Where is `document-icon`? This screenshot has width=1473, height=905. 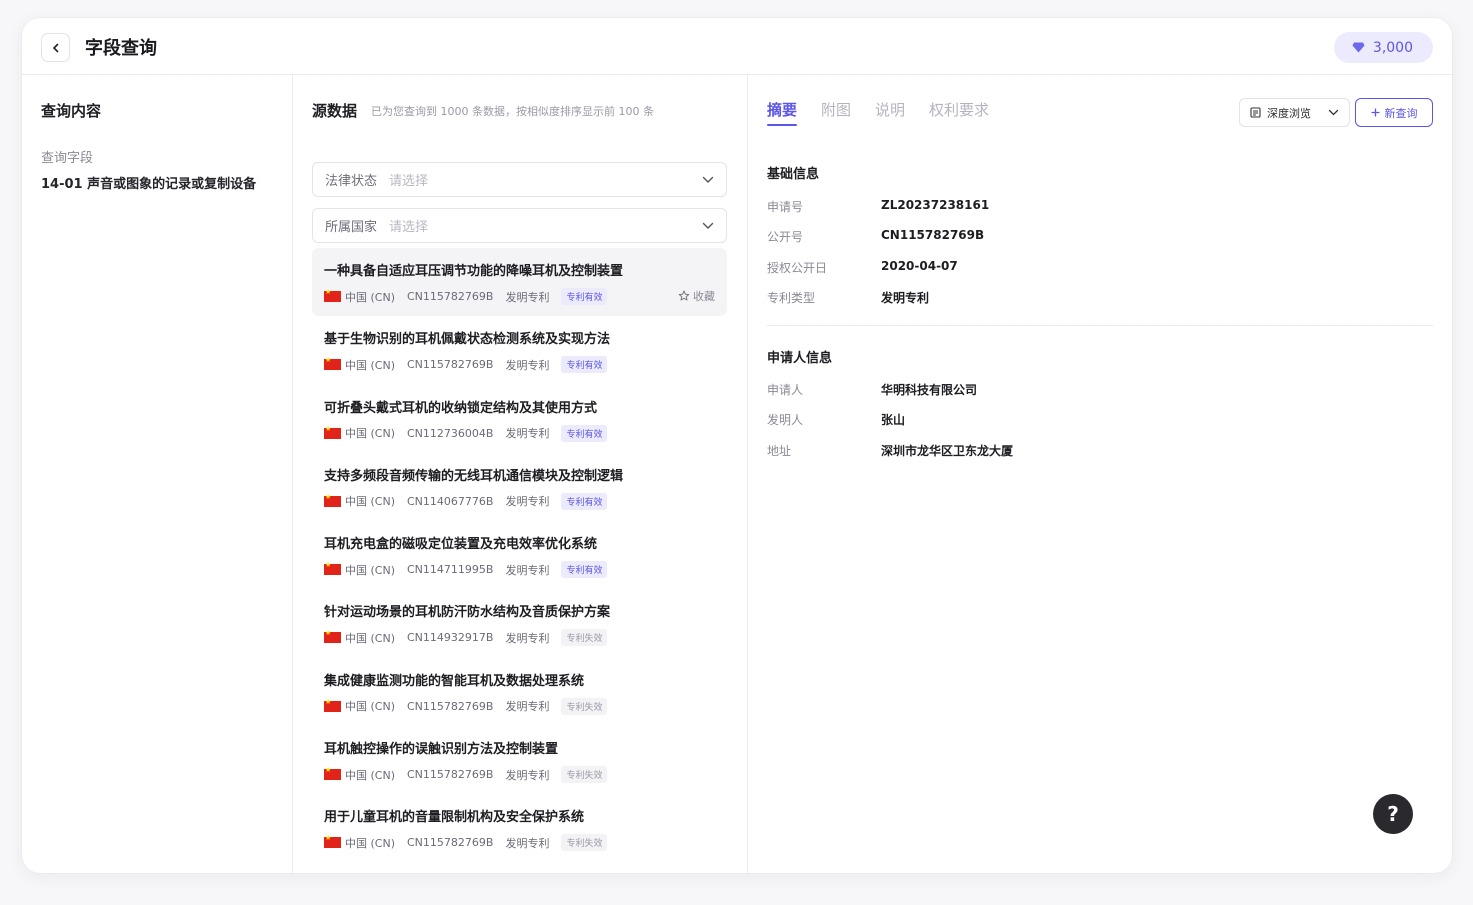 document-icon is located at coordinates (1255, 112).